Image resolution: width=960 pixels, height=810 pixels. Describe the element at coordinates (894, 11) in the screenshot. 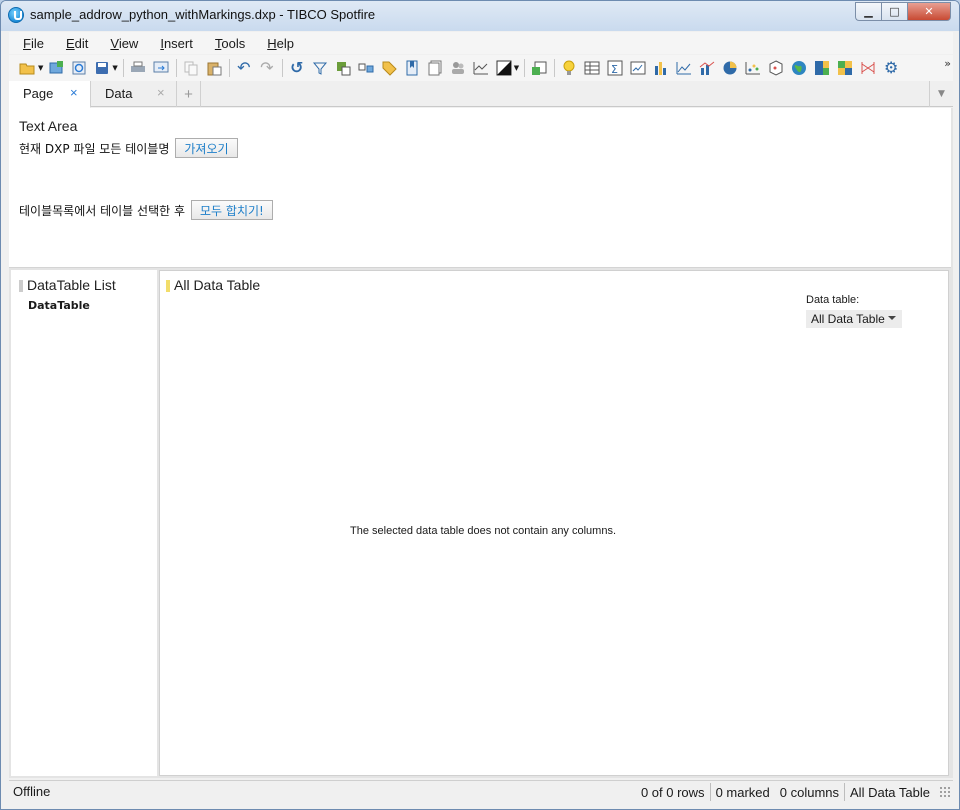

I see `maximize-button: □` at that location.